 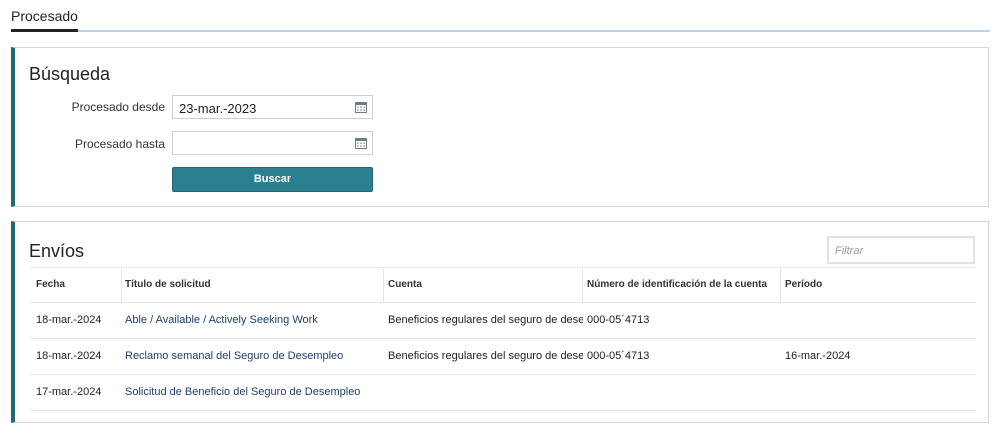 I want to click on tab-bar: Procesado, so click(x=500, y=17).